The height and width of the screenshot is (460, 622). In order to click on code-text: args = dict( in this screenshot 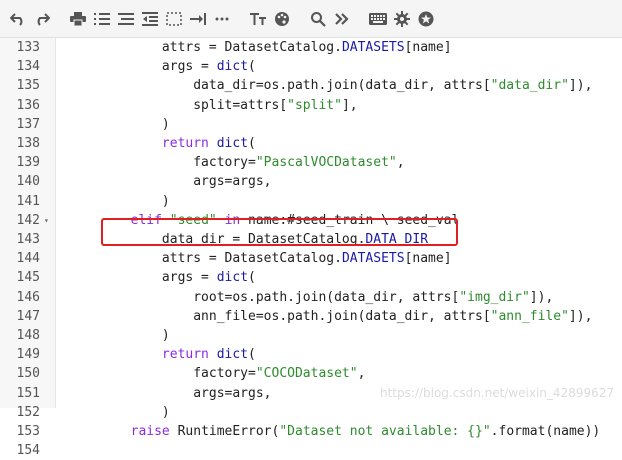, I will do `click(162, 277)`.